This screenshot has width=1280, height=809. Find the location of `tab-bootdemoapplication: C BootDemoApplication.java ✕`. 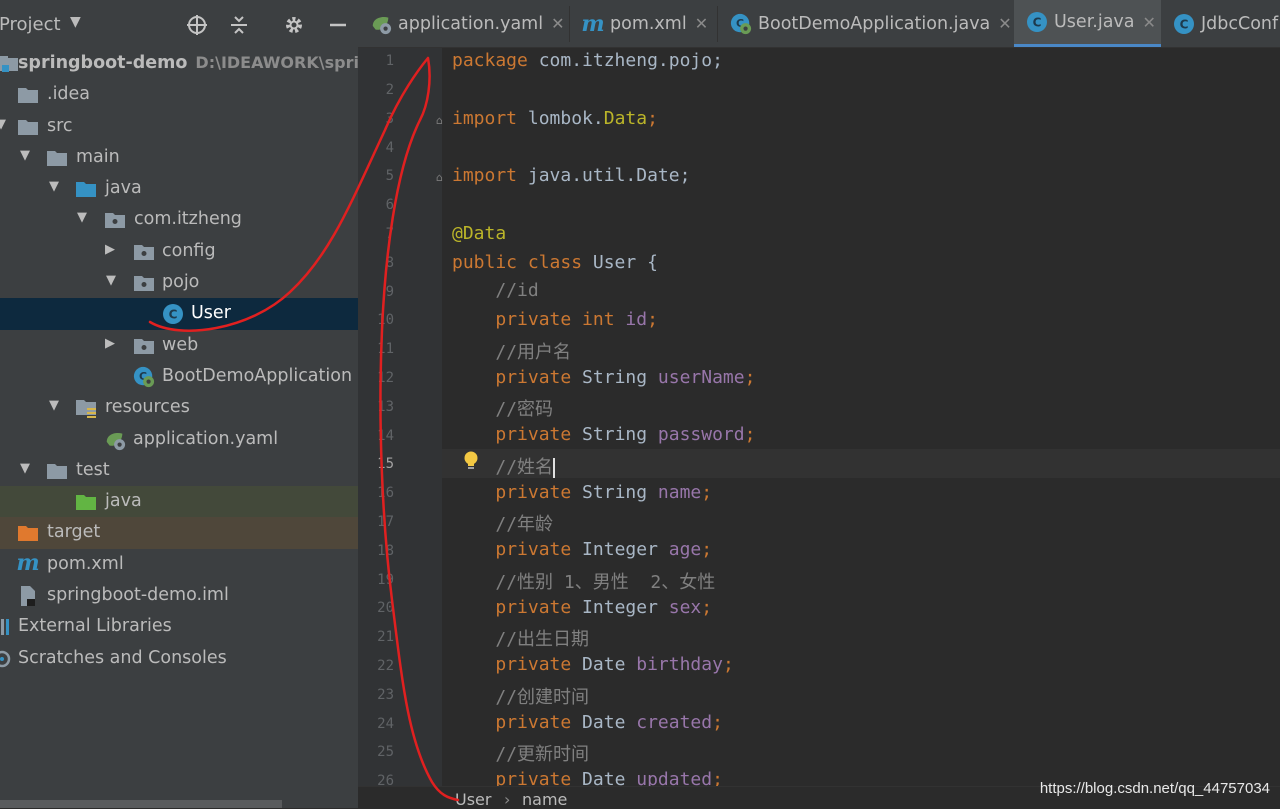

tab-bootdemoapplication: C BootDemoApplication.java ✕ is located at coordinates (871, 23).